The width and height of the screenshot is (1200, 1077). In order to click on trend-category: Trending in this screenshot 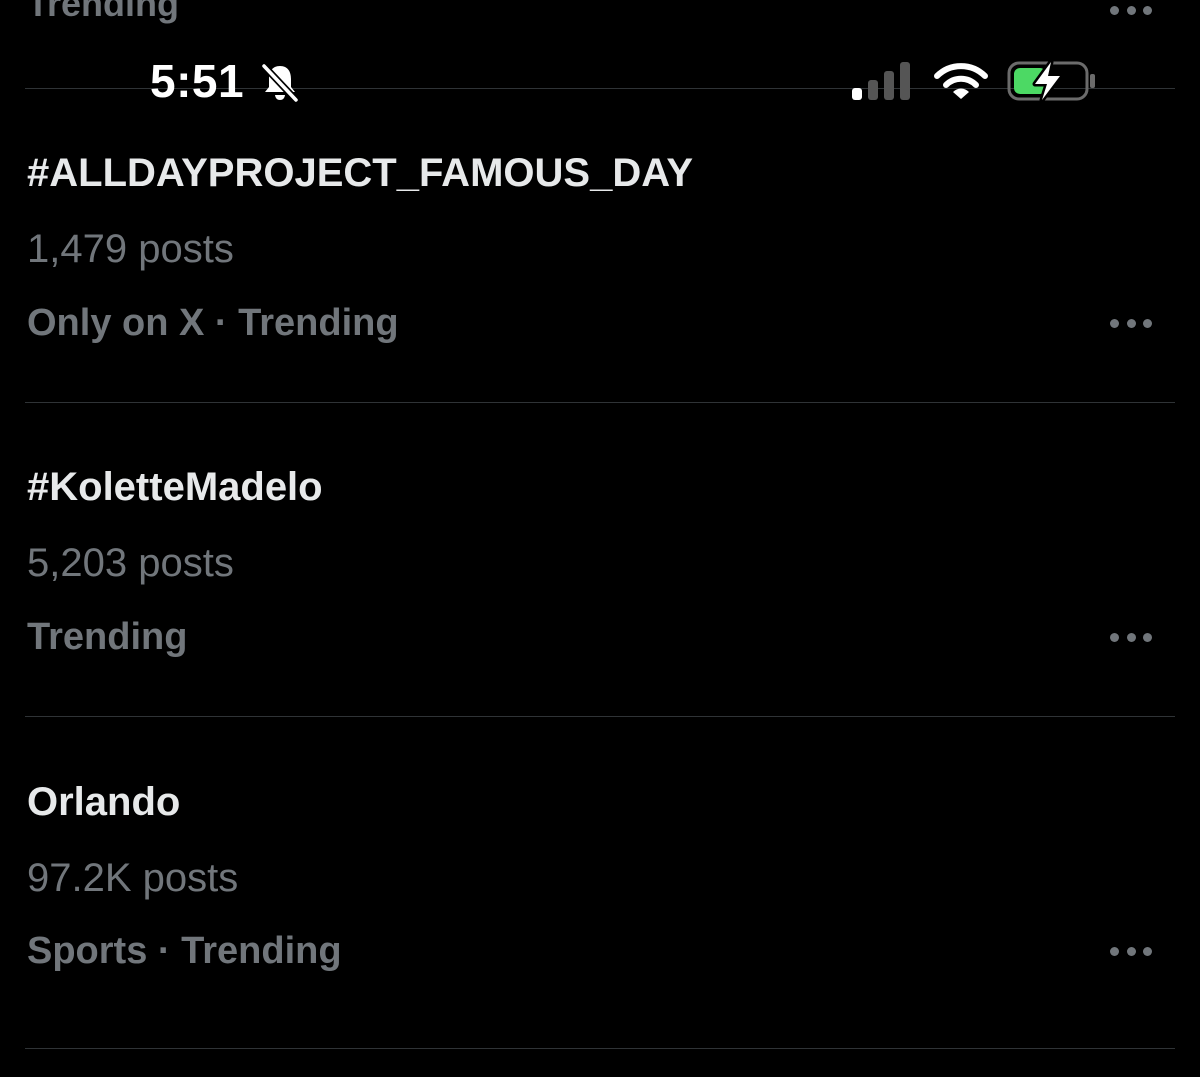, I will do `click(107, 637)`.